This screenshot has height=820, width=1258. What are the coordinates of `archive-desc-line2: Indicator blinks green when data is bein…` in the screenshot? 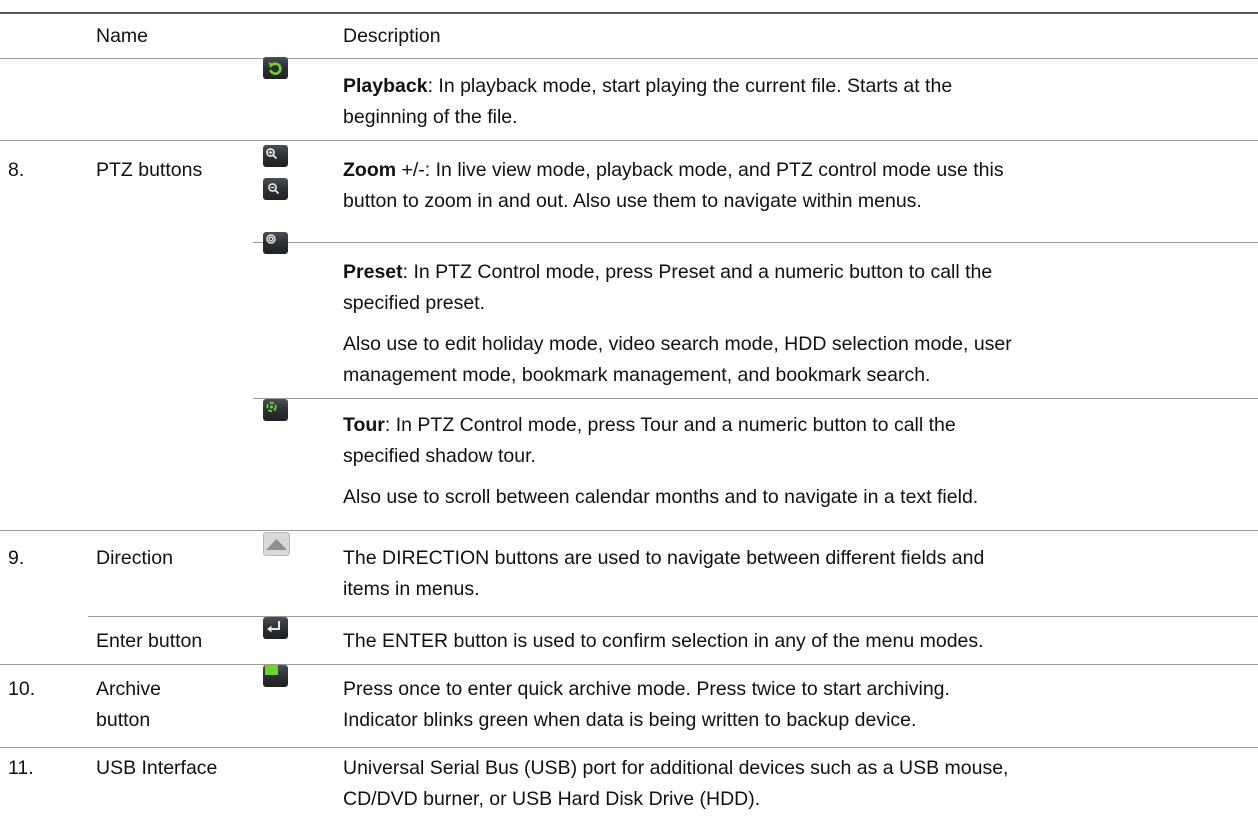 It's located at (630, 720).